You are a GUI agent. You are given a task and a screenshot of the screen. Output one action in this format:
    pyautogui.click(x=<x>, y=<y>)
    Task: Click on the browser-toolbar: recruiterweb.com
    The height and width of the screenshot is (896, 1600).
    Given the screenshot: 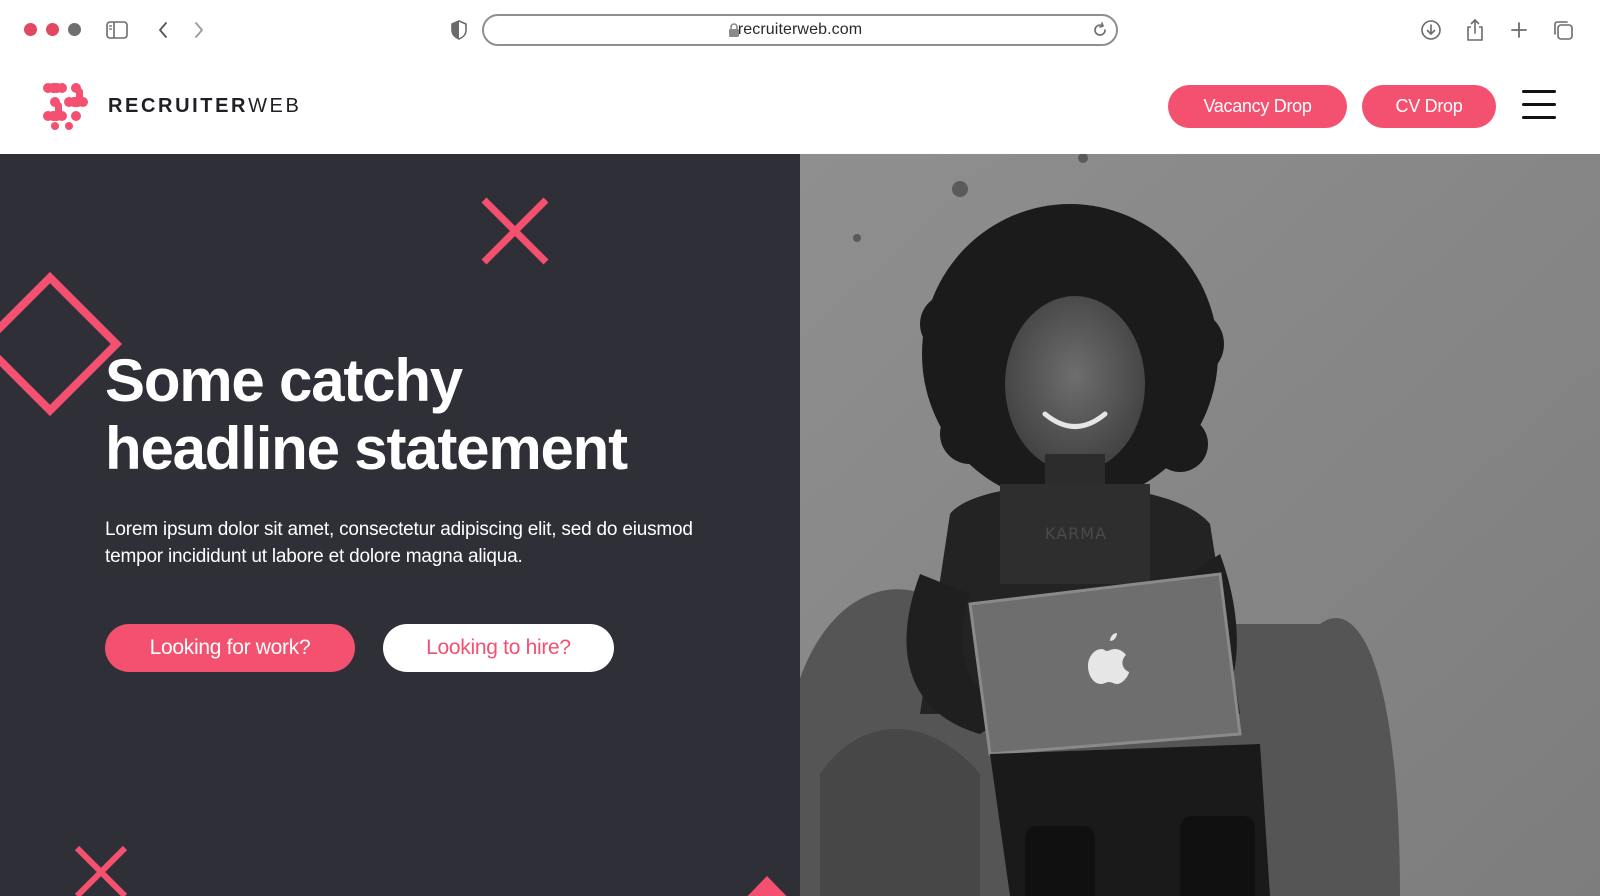 What is the action you would take?
    pyautogui.click(x=800, y=30)
    